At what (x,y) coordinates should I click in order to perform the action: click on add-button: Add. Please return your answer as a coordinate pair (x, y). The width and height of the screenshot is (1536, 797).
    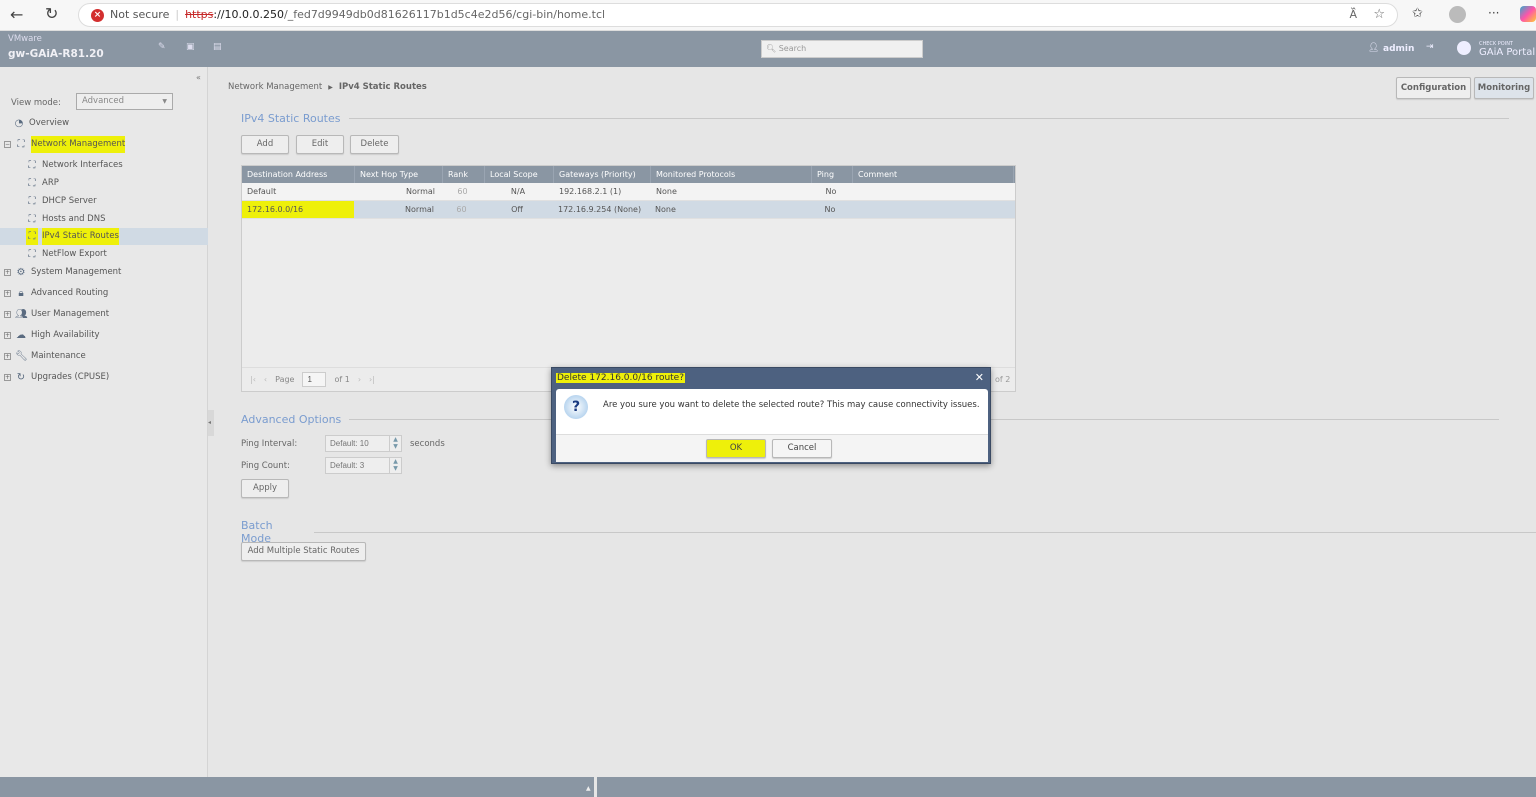
    Looking at the image, I should click on (265, 144).